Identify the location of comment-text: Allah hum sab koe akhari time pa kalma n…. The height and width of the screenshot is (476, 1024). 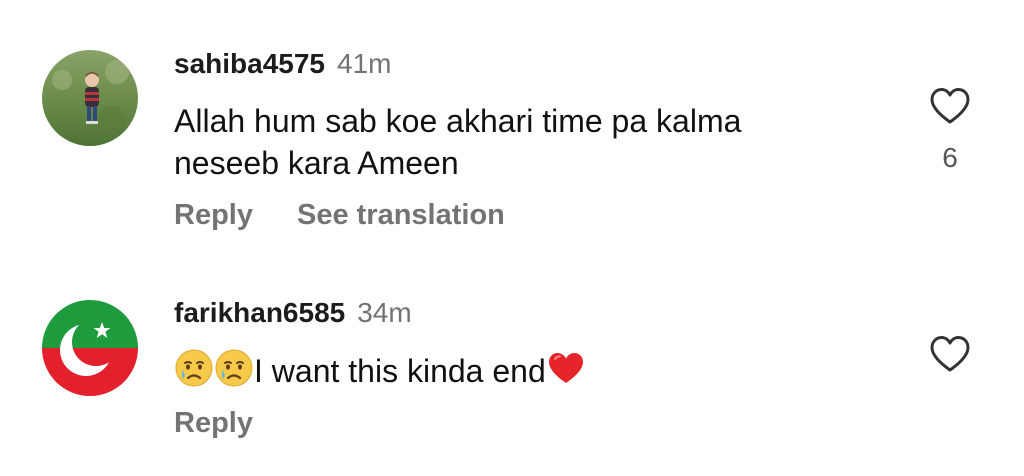
(534, 142).